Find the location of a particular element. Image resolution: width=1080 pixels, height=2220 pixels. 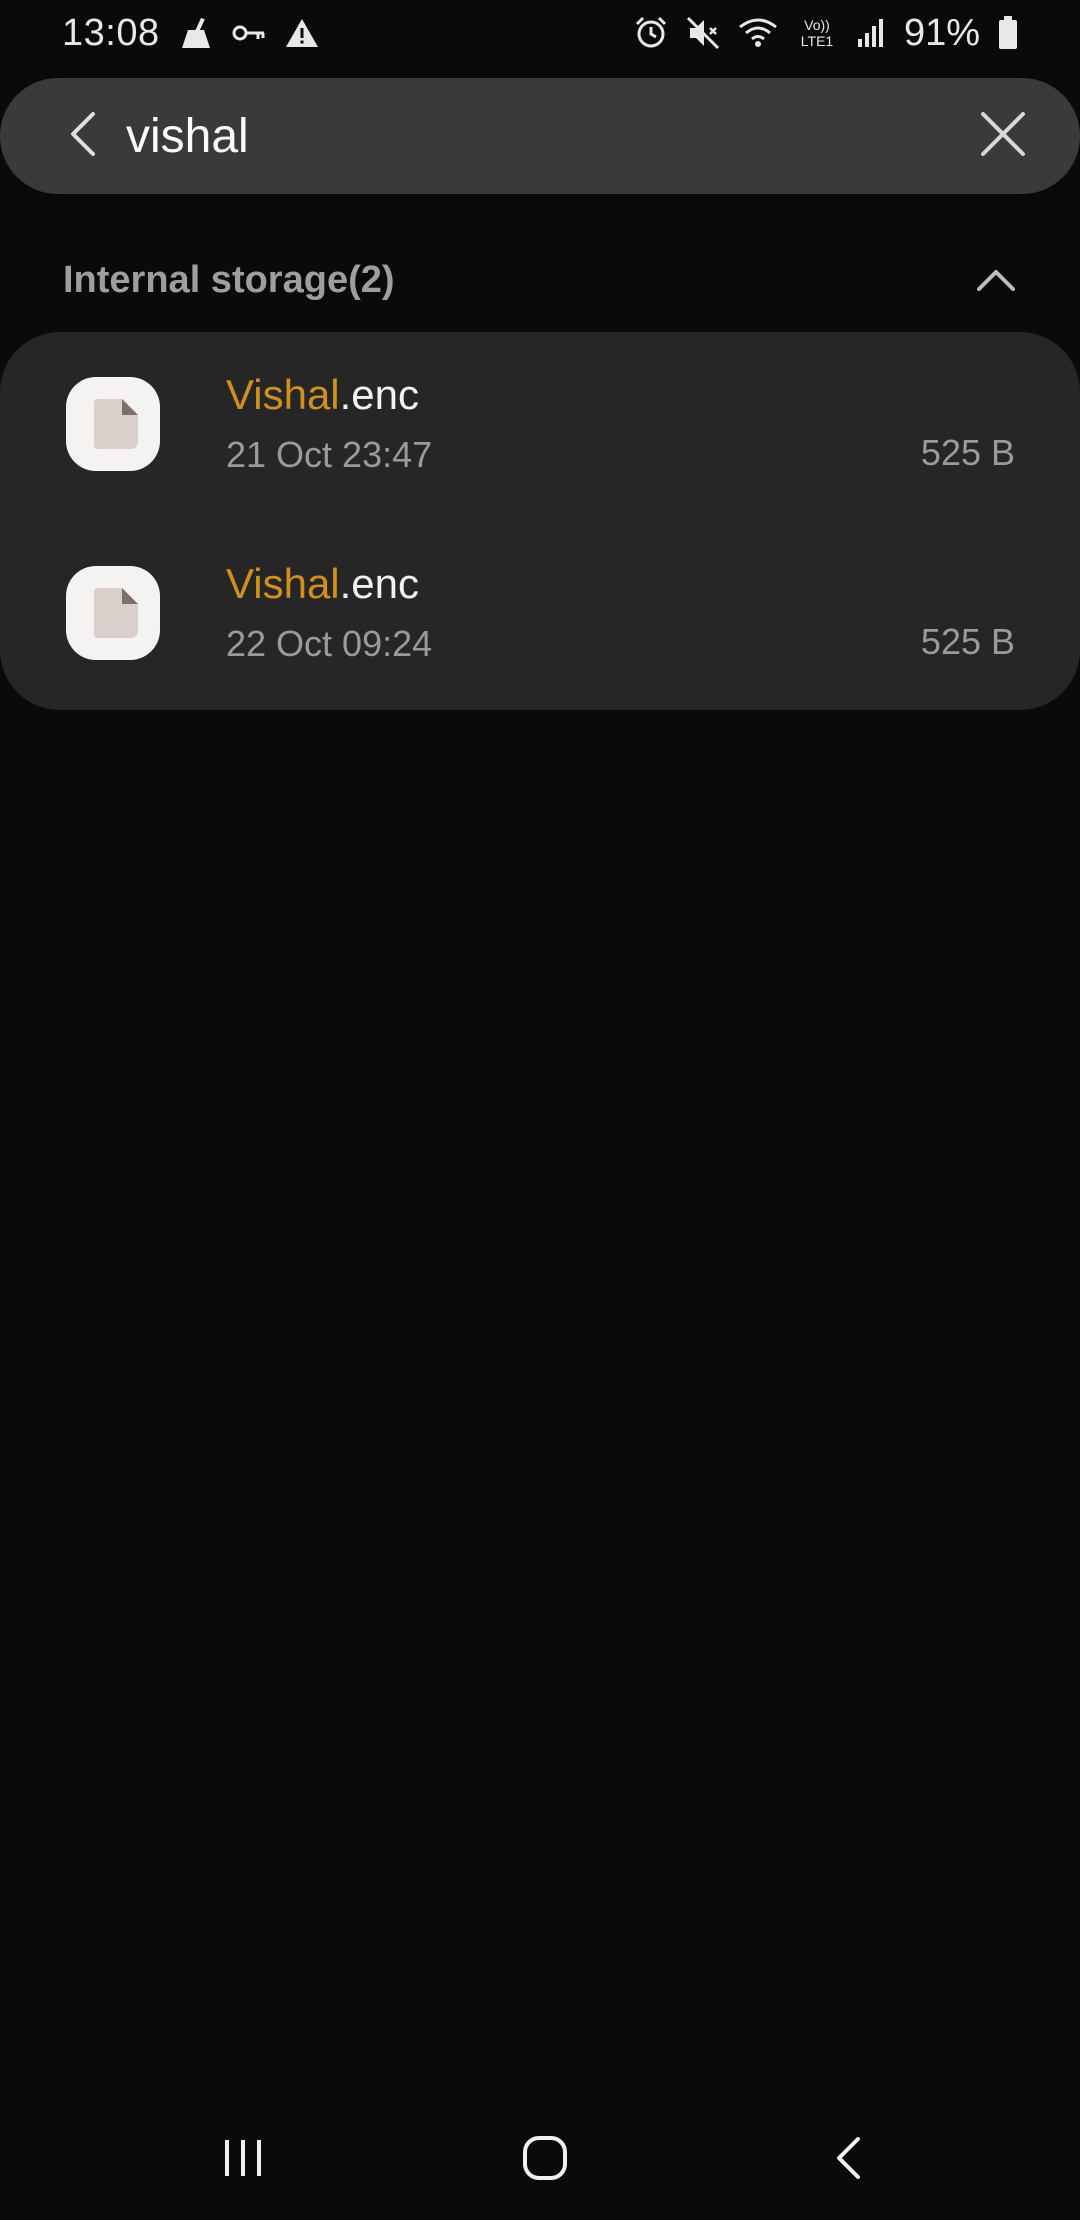

status-left: 13:08 is located at coordinates (191, 33).